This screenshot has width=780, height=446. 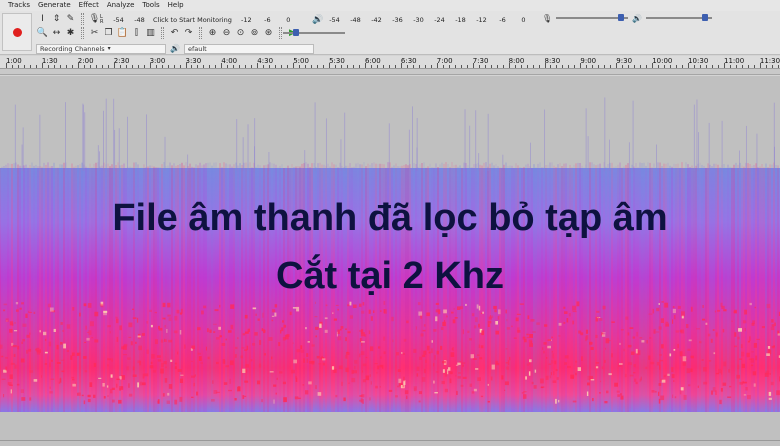 What do you see at coordinates (390, 72) in the screenshot?
I see `timeline-scrub-bar` at bounding box center [390, 72].